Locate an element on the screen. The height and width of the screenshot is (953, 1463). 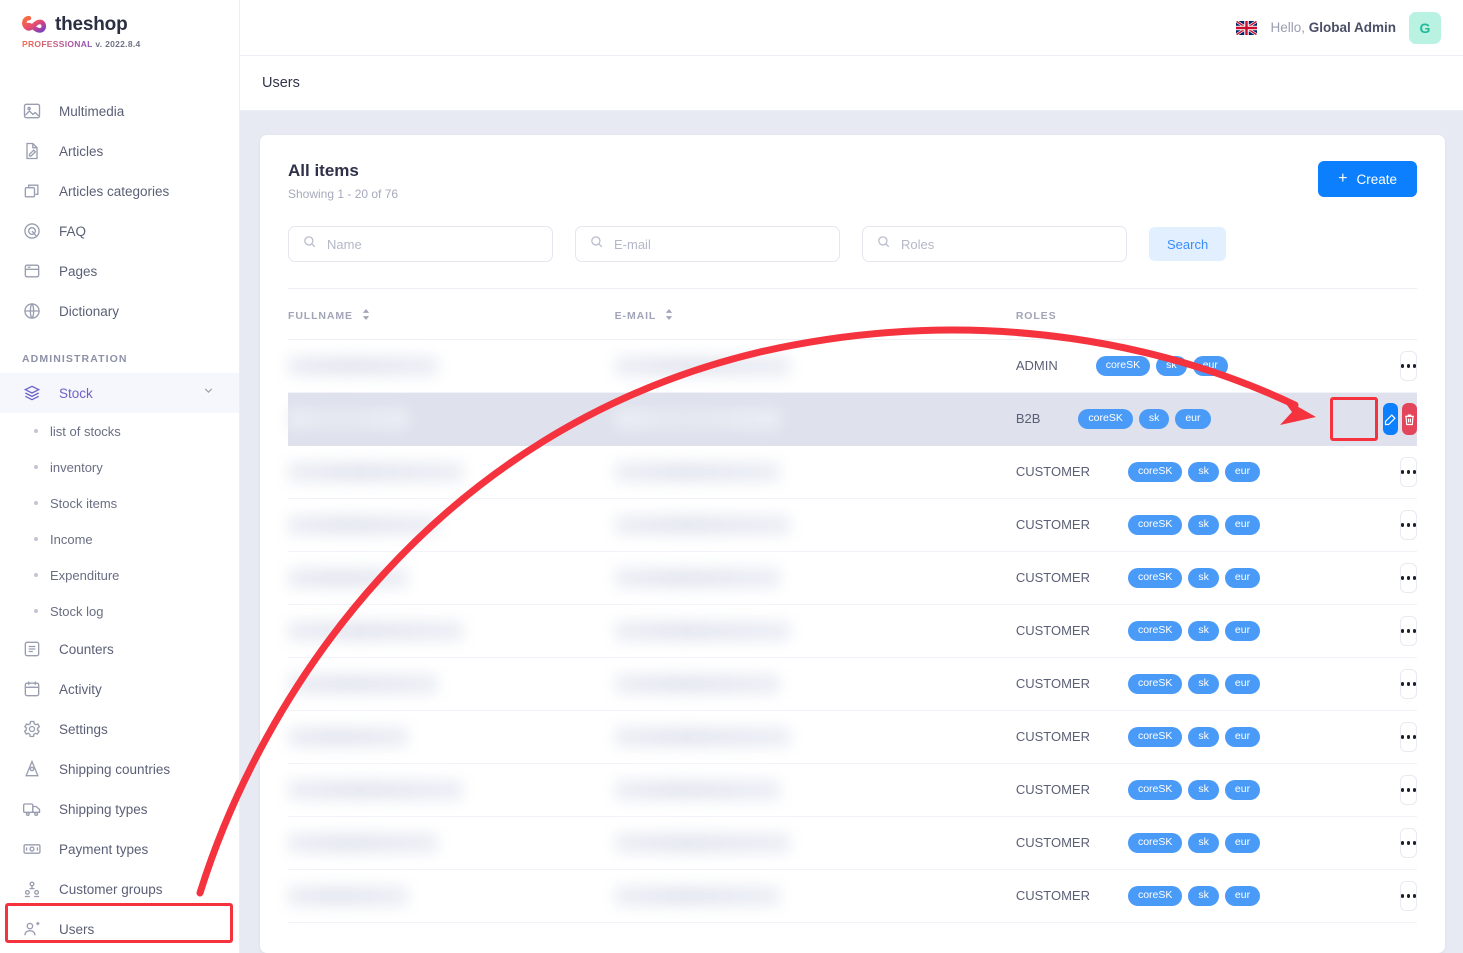
roles-filter is located at coordinates (994, 244).